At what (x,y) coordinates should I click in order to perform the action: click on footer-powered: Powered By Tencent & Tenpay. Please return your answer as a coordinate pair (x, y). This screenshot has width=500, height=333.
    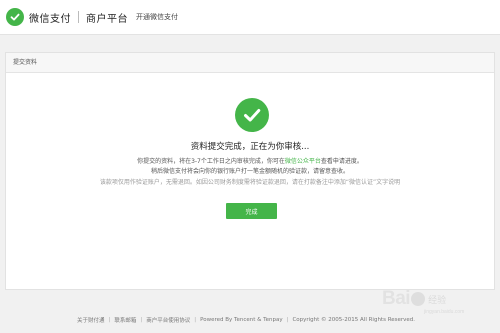
    Looking at the image, I should click on (241, 320).